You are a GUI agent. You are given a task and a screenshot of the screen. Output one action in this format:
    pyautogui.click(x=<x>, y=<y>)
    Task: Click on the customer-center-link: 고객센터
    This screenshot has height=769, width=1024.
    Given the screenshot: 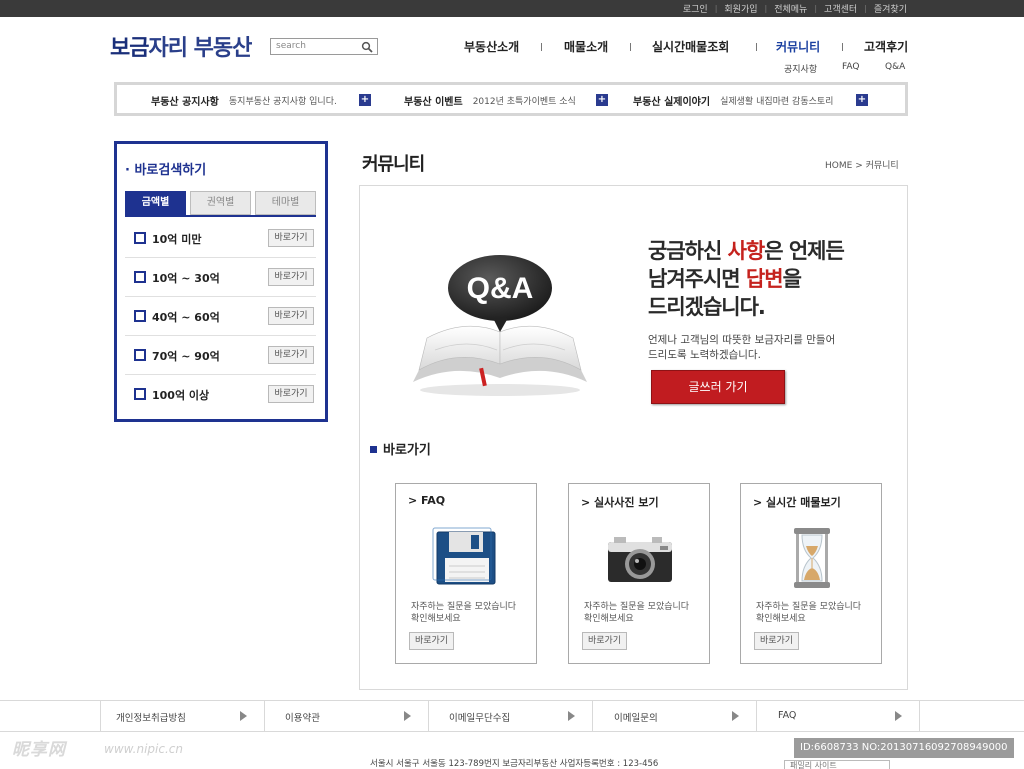 What is the action you would take?
    pyautogui.click(x=840, y=8)
    